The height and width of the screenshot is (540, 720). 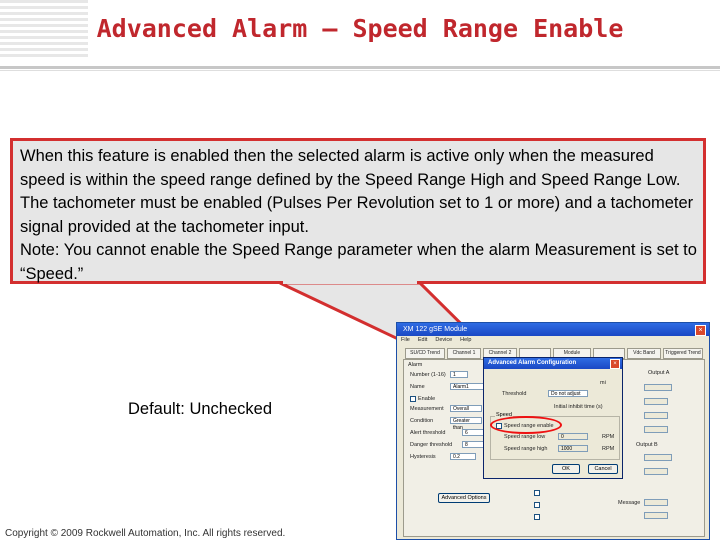 What do you see at coordinates (427, 409) in the screenshot?
I see `measurement-label: Measurement` at bounding box center [427, 409].